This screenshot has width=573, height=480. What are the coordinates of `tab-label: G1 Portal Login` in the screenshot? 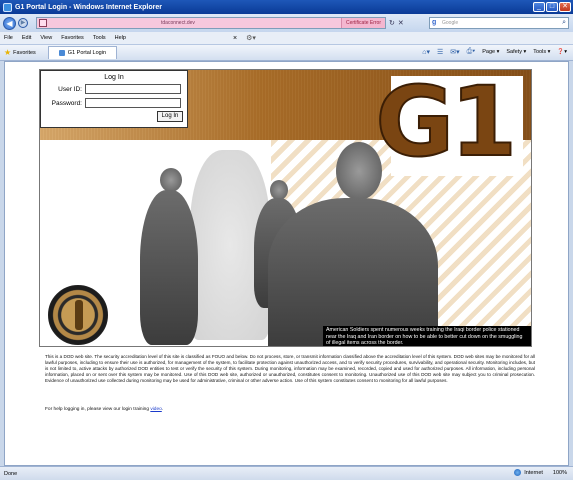 It's located at (87, 53).